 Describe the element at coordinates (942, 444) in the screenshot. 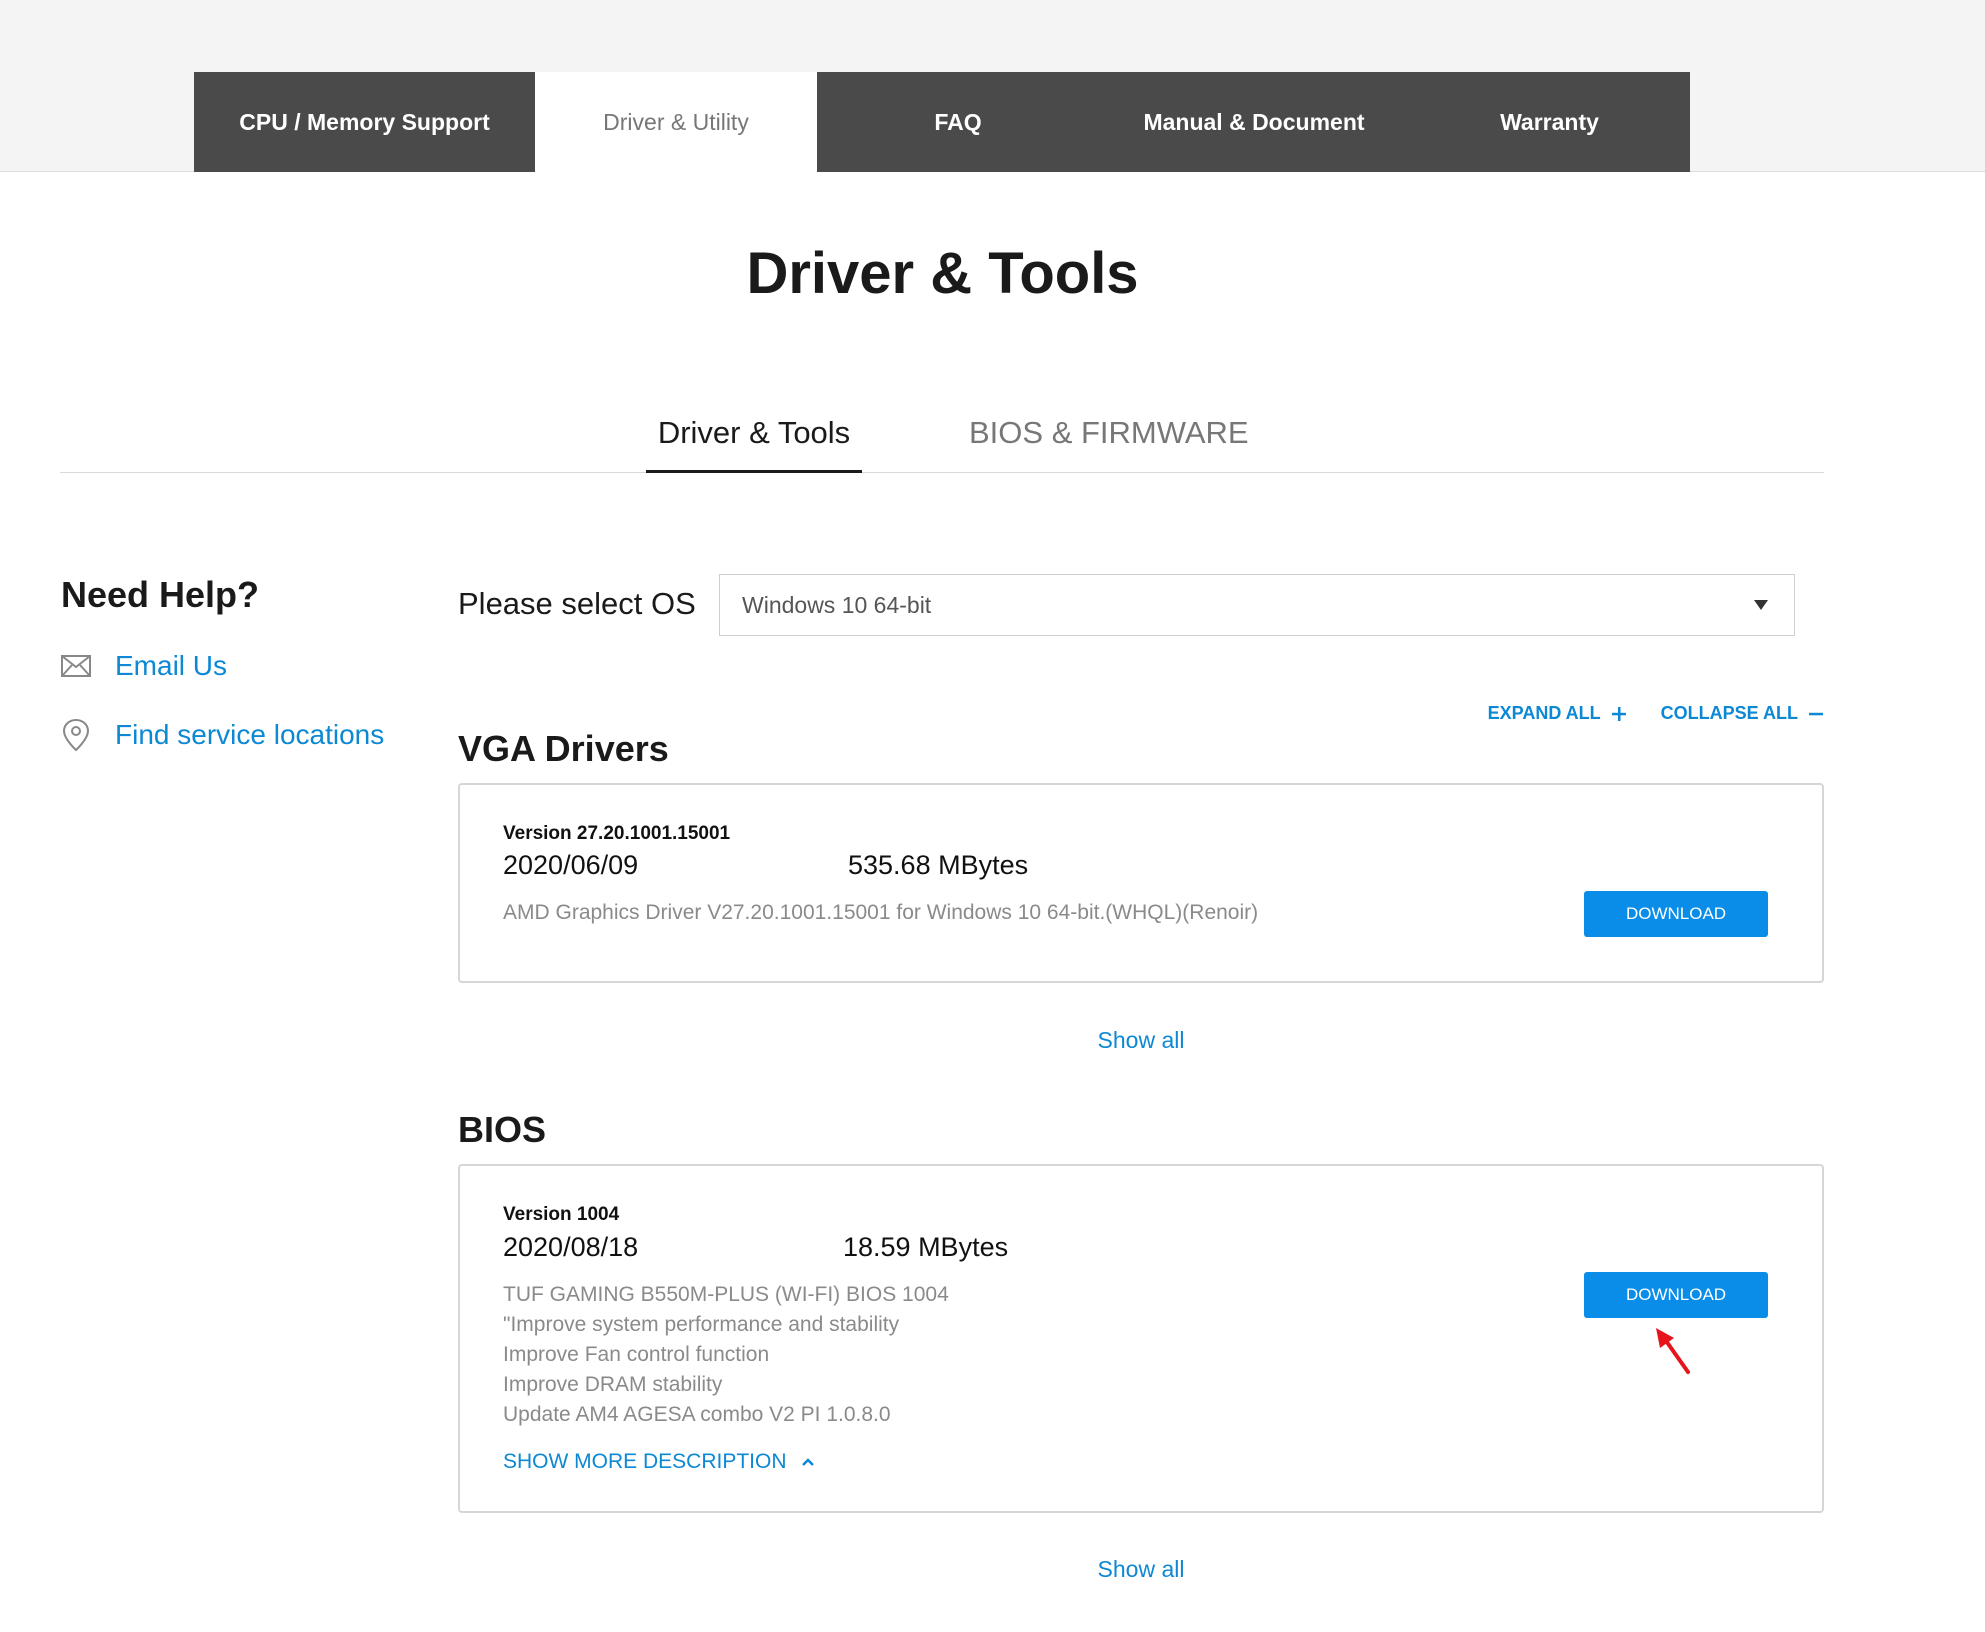

I see `sub-tabs: Driver & Tools BIOS & FIRMWARE` at that location.